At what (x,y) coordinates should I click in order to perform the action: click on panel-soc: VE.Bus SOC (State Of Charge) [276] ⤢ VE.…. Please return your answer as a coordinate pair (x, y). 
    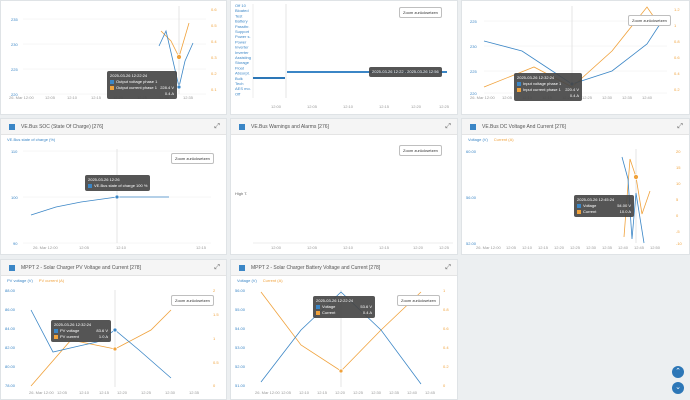
    Looking at the image, I should click on (113, 186).